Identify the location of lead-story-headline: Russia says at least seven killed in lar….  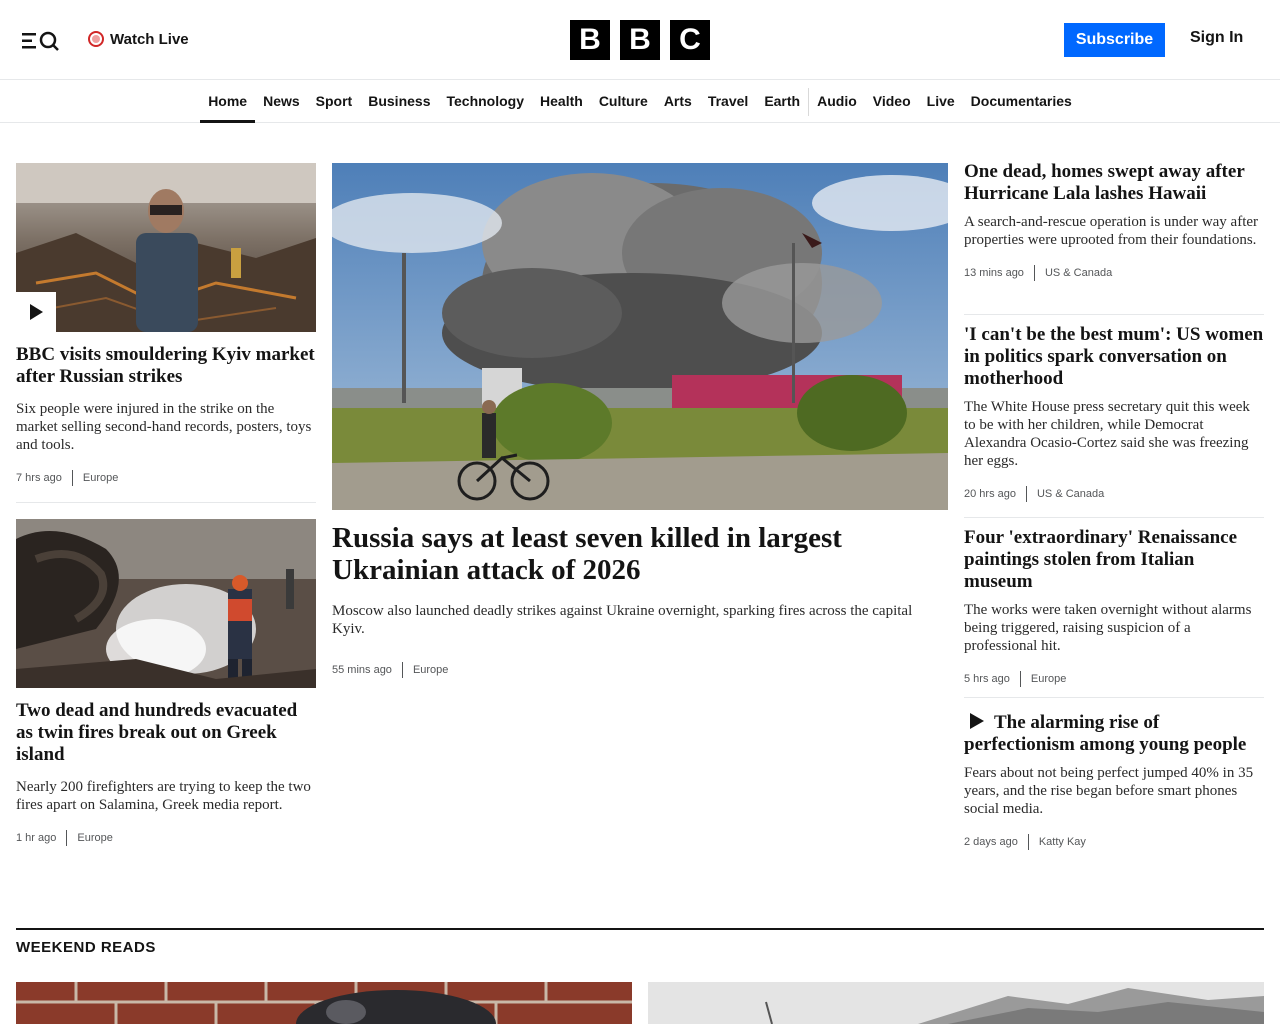
(640, 554).